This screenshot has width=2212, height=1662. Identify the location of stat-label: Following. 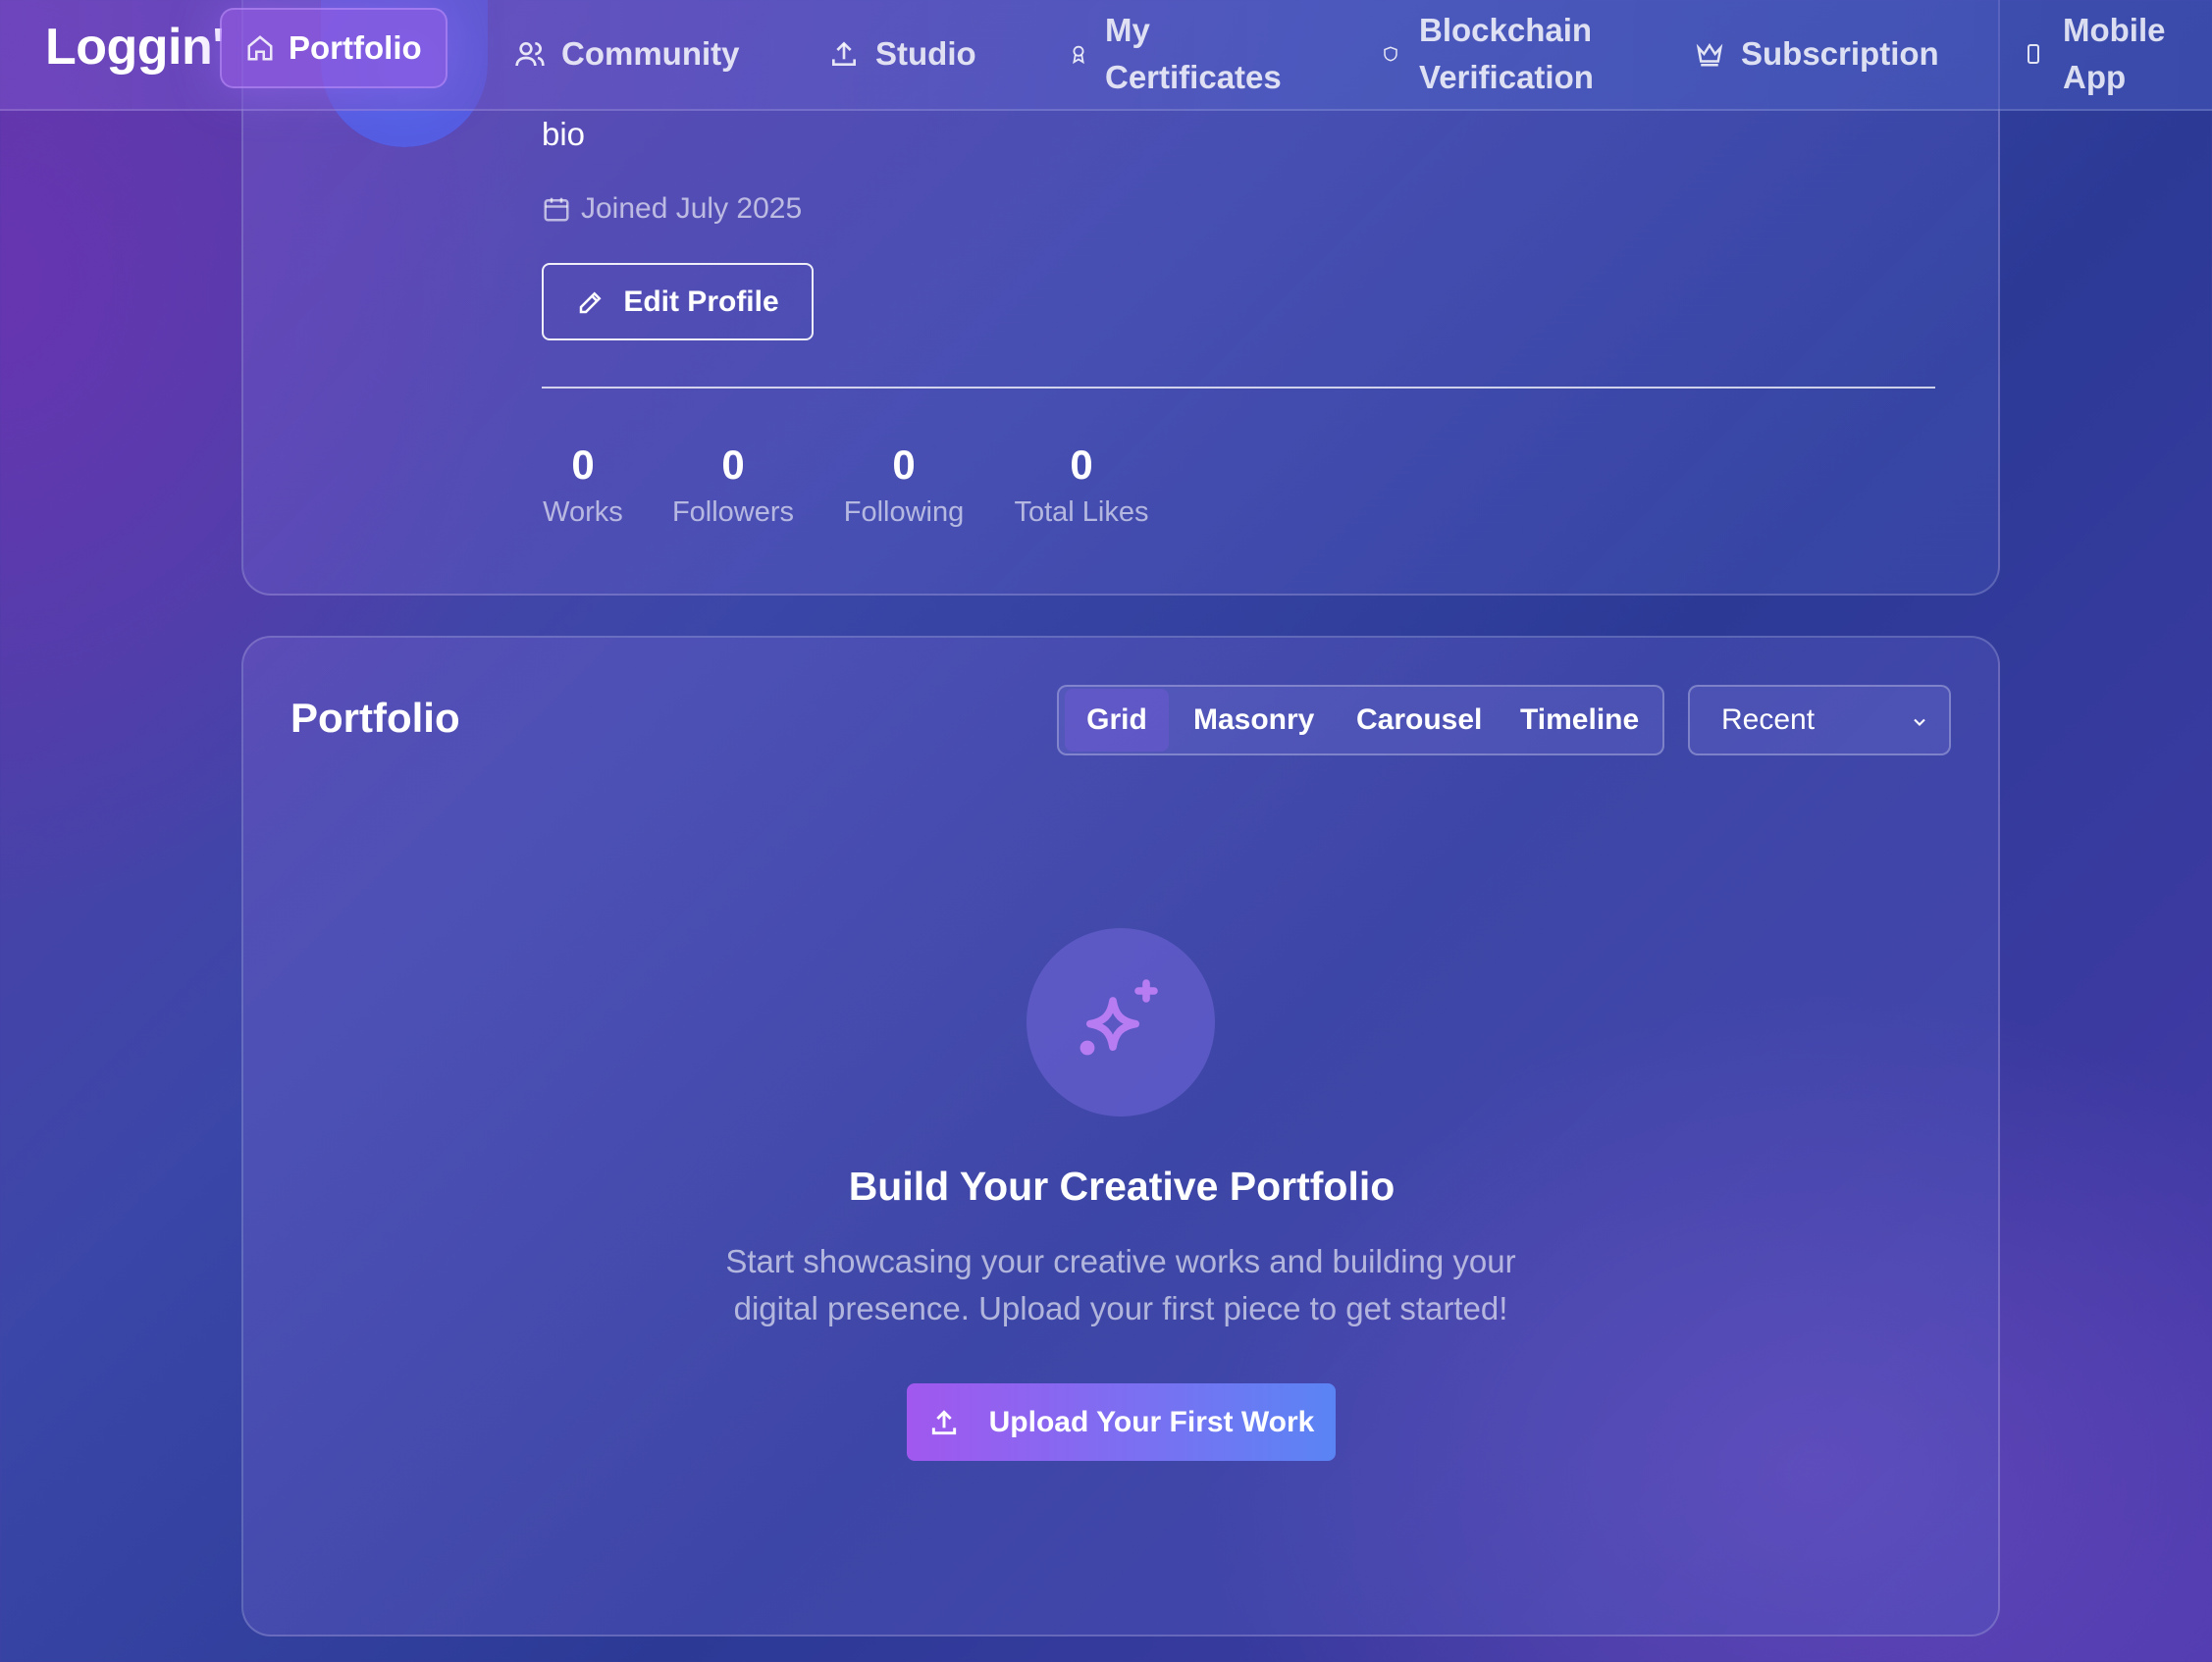
(904, 512).